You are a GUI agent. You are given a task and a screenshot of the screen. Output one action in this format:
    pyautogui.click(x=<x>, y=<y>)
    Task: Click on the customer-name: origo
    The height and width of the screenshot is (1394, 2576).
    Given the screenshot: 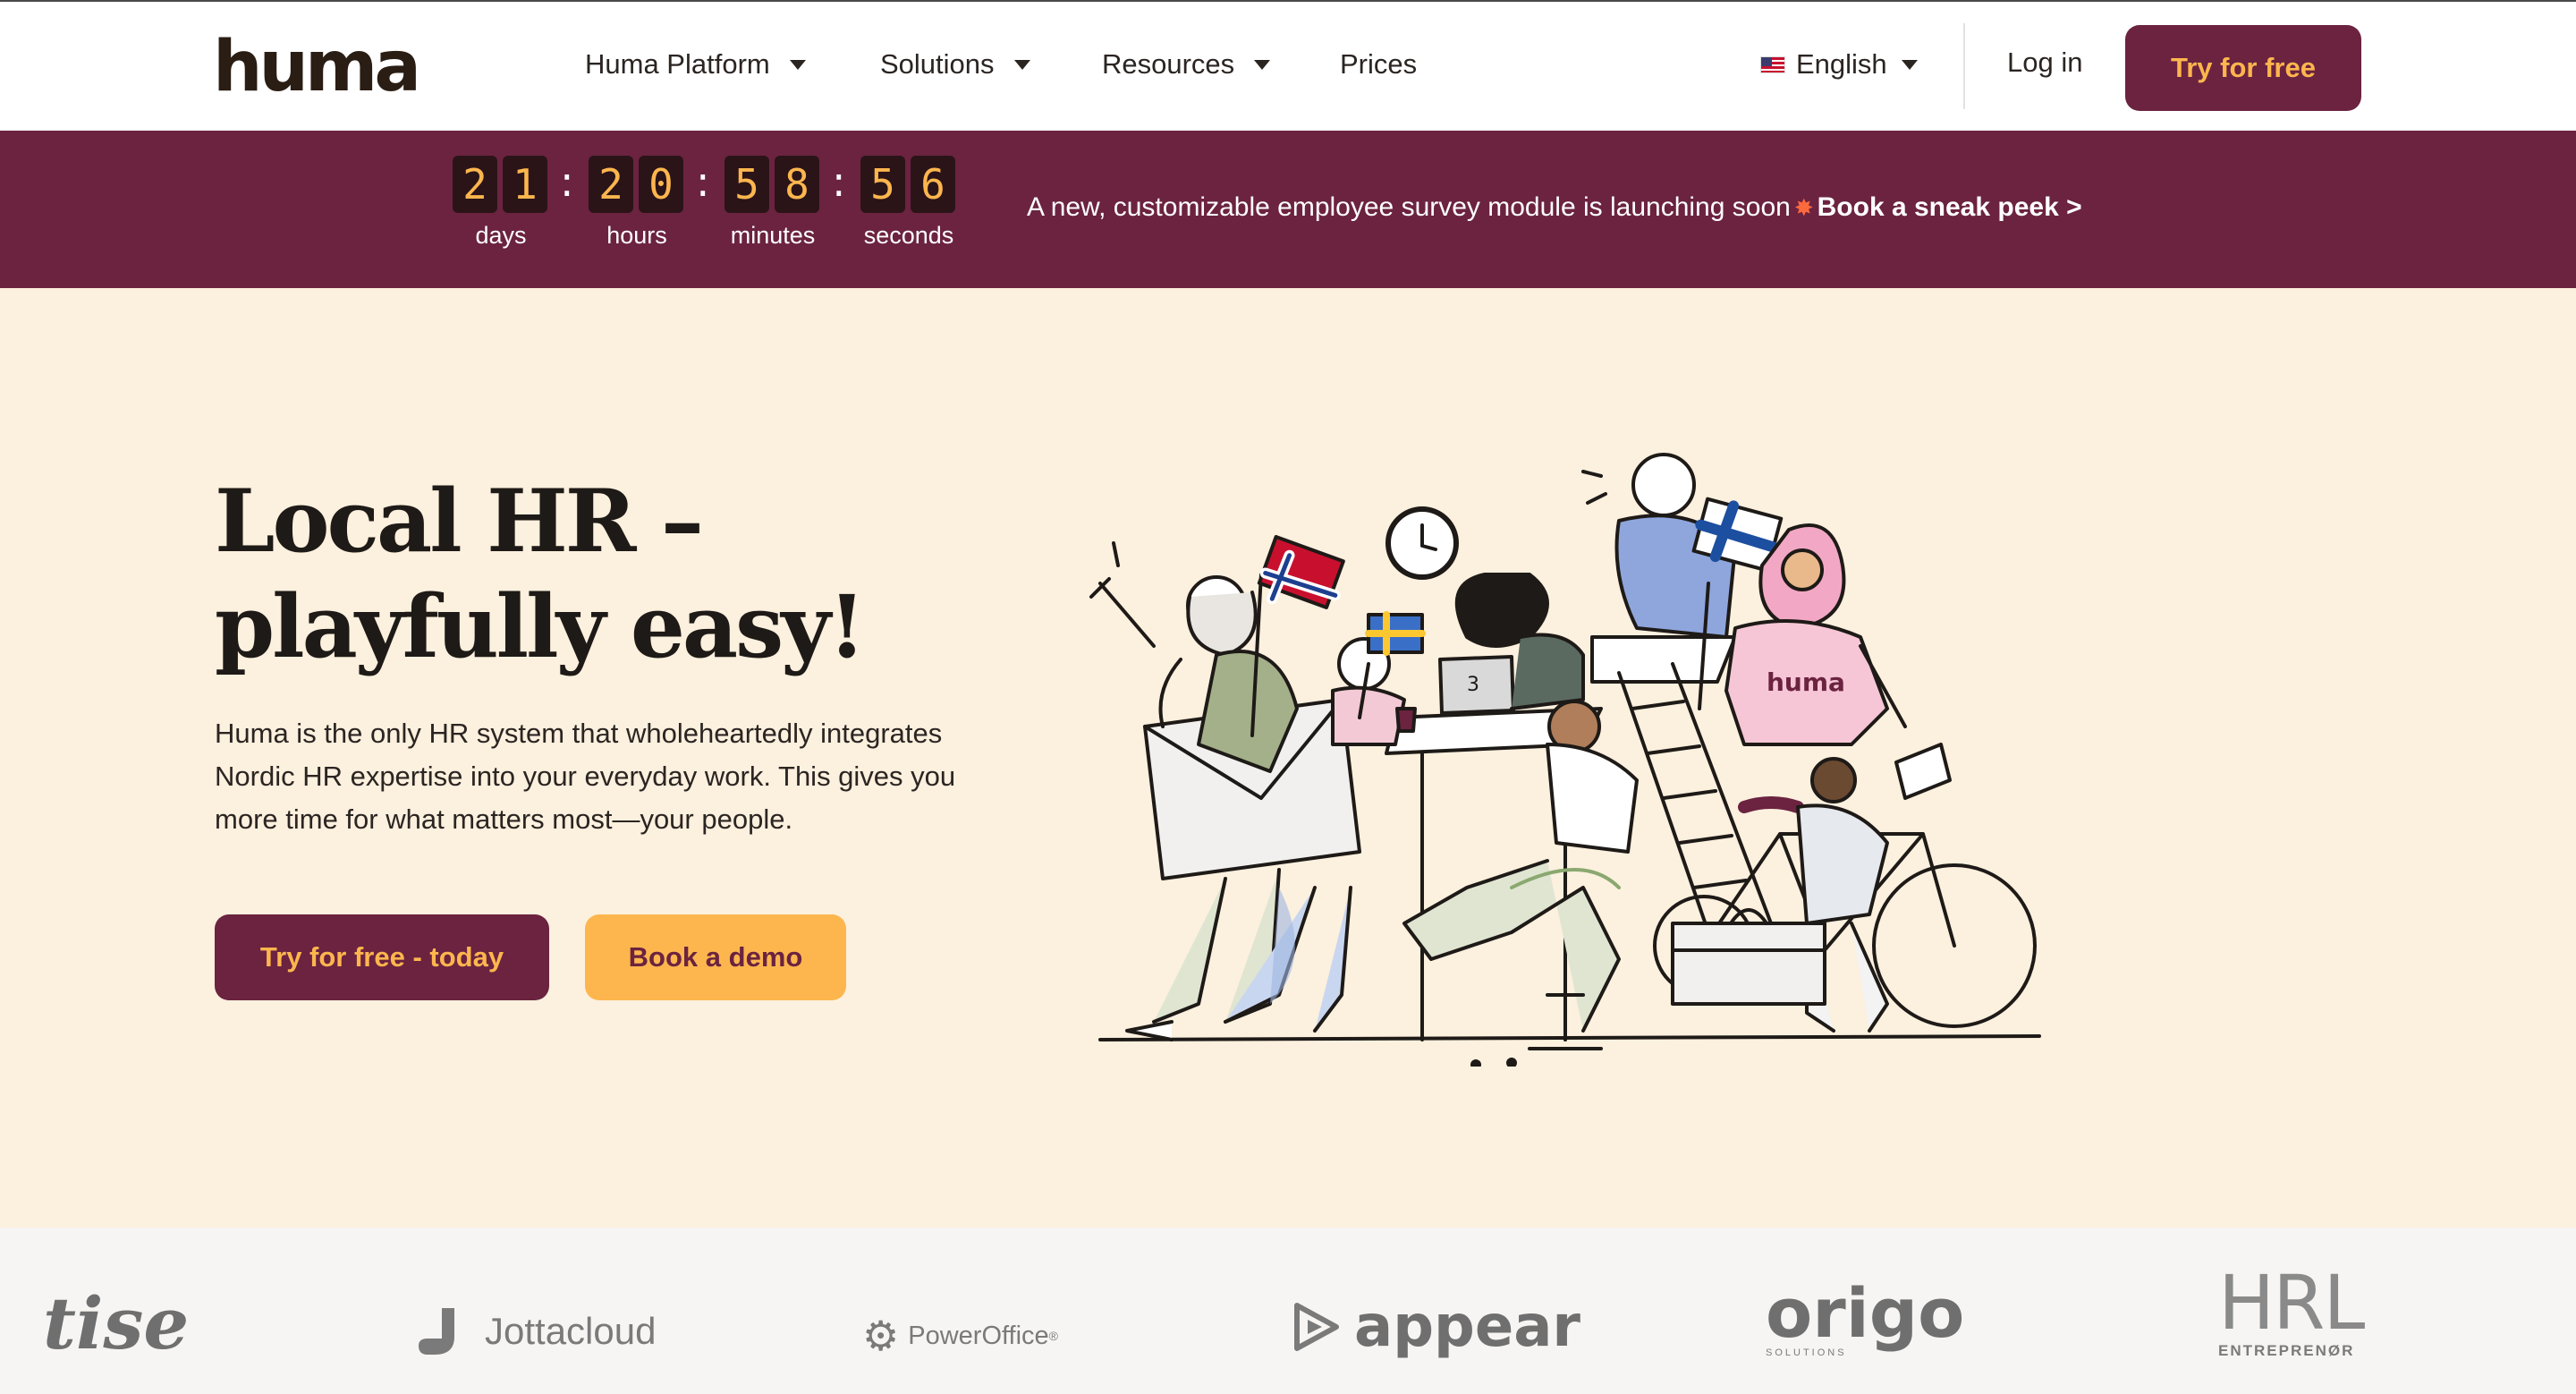 What is the action you would take?
    pyautogui.click(x=1865, y=1313)
    